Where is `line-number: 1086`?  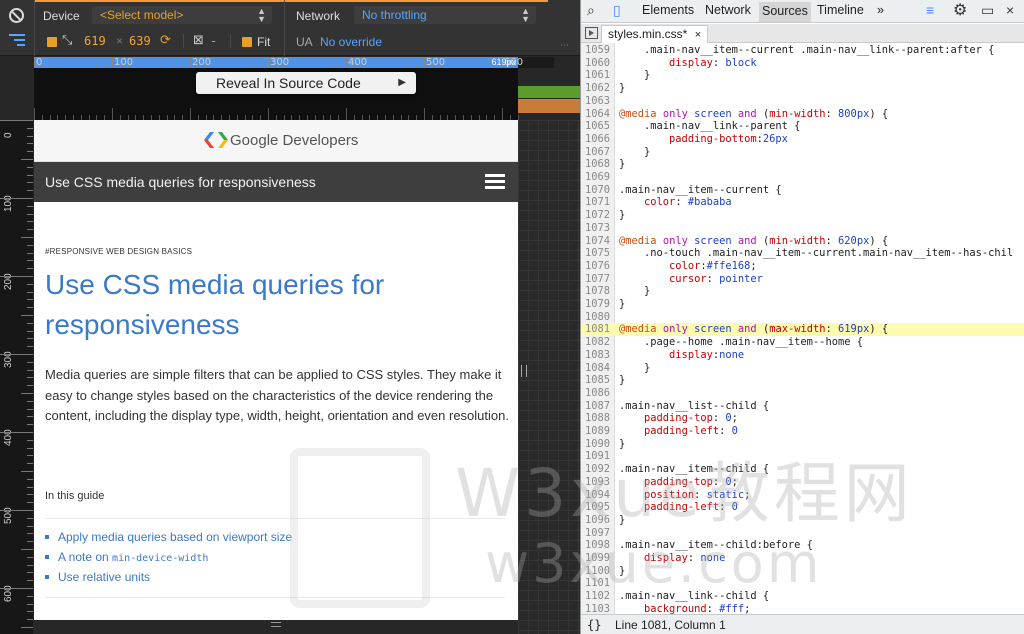 line-number: 1086 is located at coordinates (598, 393).